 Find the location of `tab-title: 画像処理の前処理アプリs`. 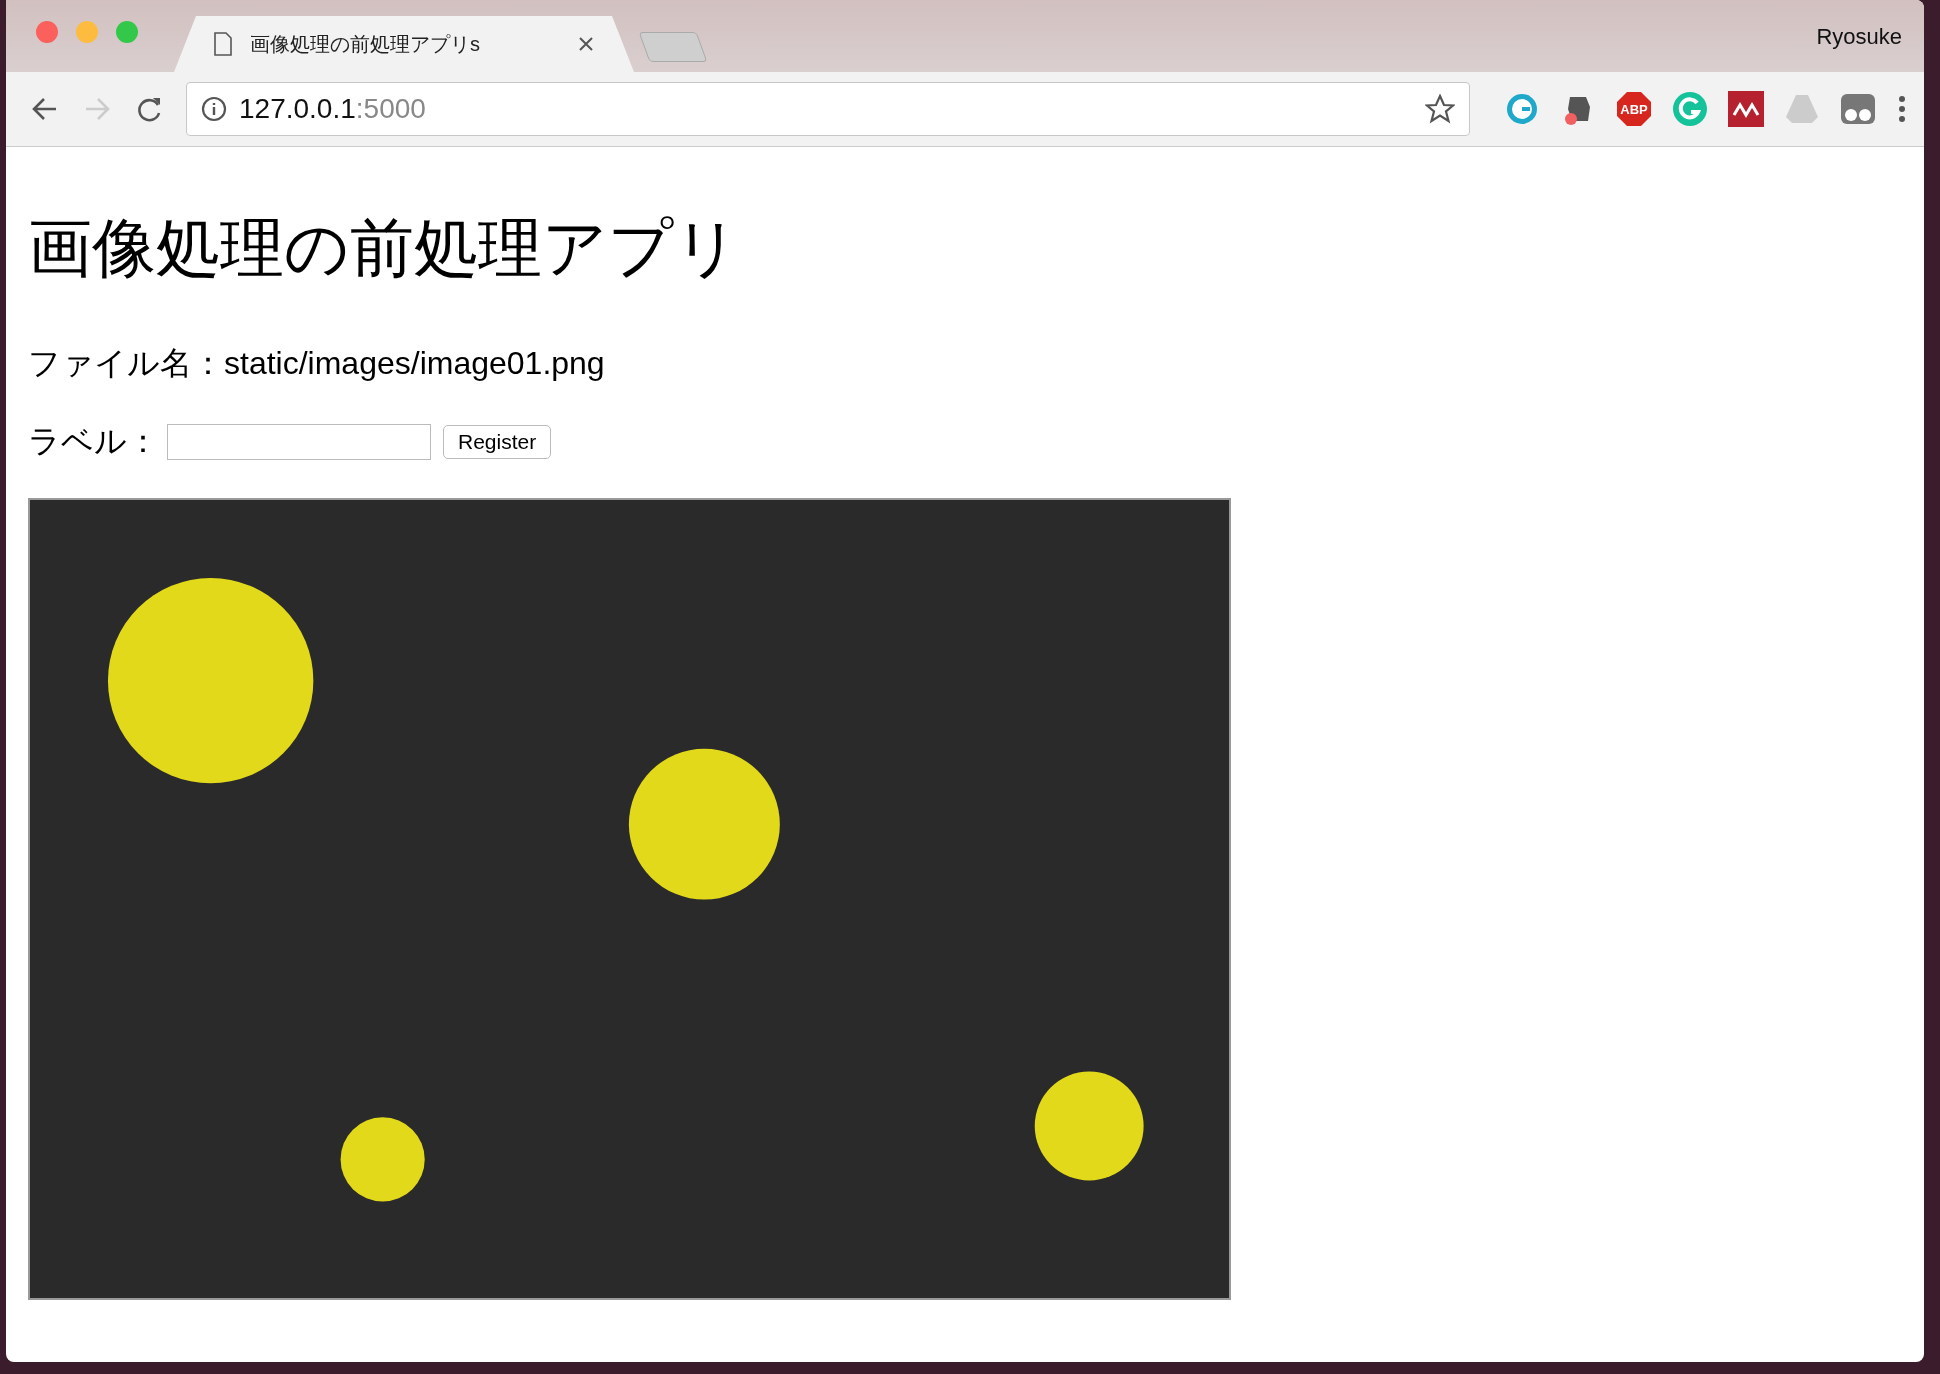

tab-title: 画像処理の前処理アプリs is located at coordinates (365, 44).